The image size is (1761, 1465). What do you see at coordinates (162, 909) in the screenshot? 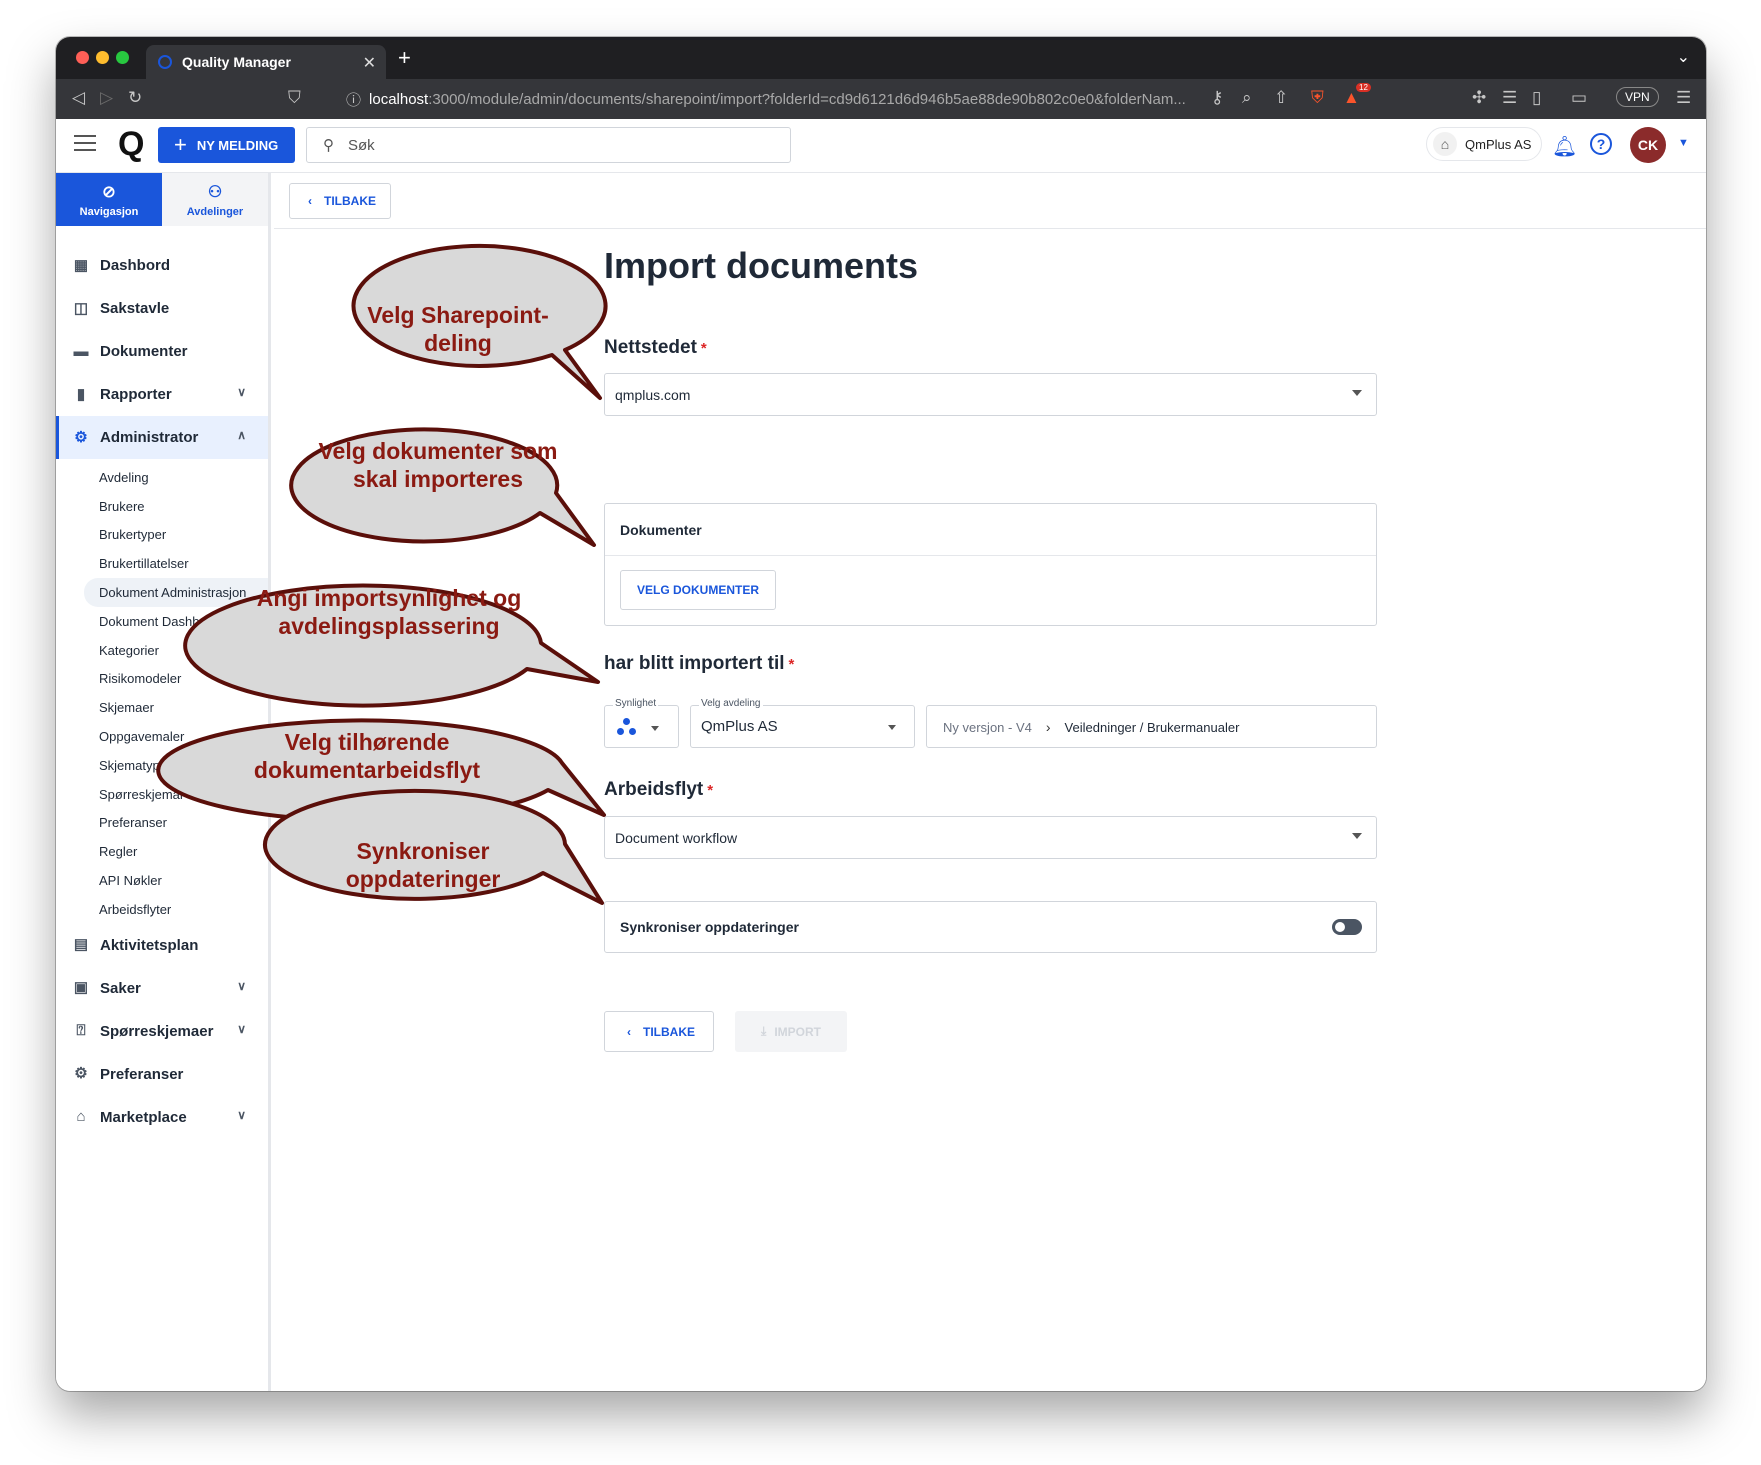
I see `submenu-item: Arbeidsflyter` at bounding box center [162, 909].